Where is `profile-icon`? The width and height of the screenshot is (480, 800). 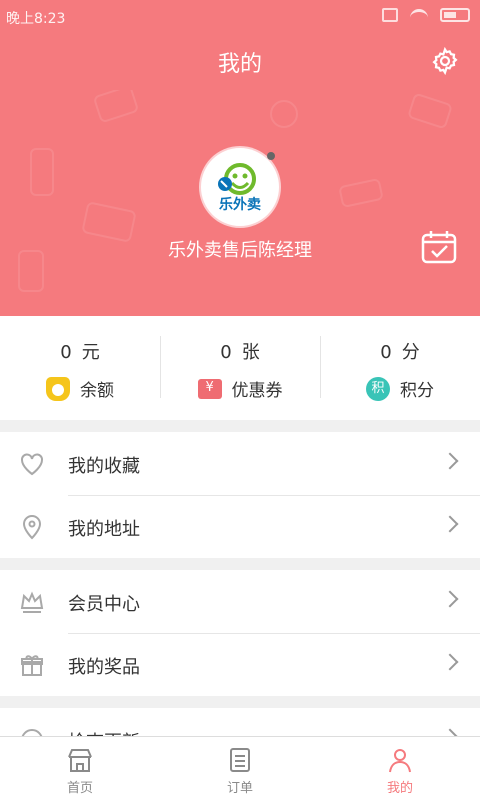 profile-icon is located at coordinates (400, 761).